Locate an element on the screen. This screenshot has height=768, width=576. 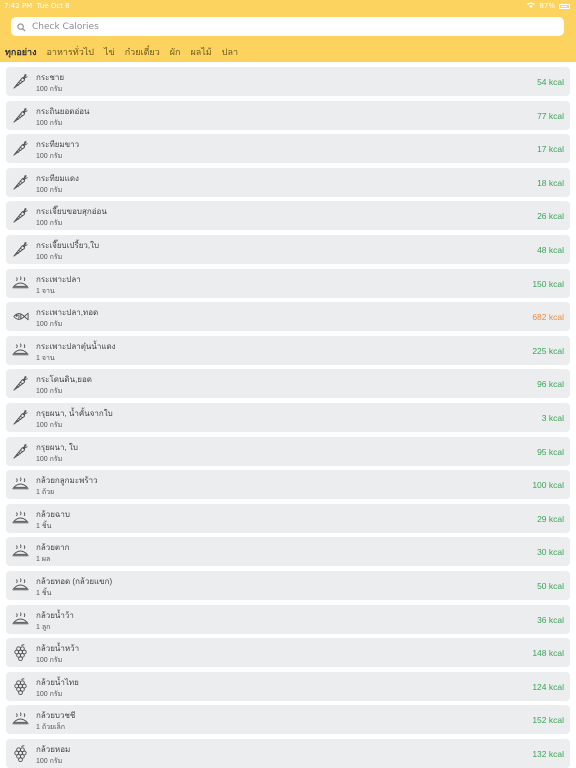
food-name: กล้วยตาก is located at coordinates (53, 548).